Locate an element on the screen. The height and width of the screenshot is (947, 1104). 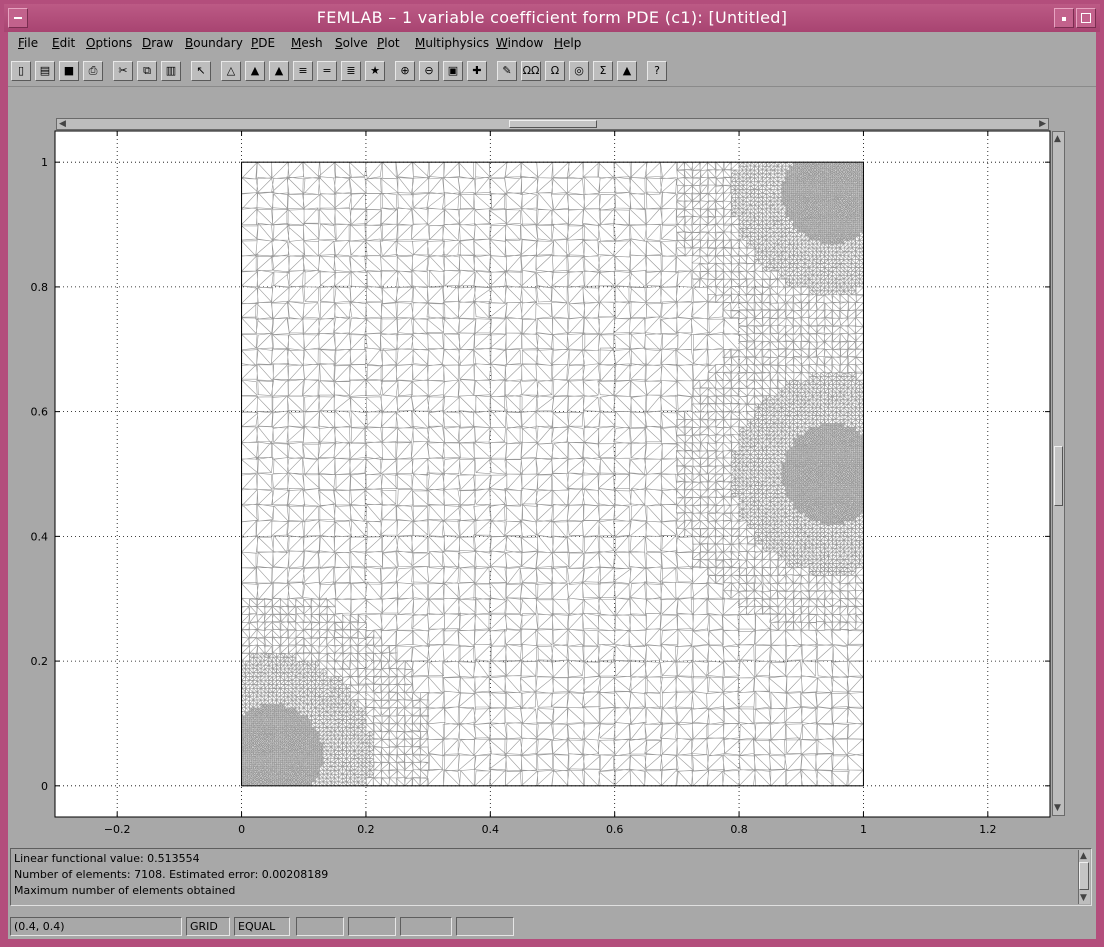
x-tick-label: 1 is located at coordinates (863, 829).